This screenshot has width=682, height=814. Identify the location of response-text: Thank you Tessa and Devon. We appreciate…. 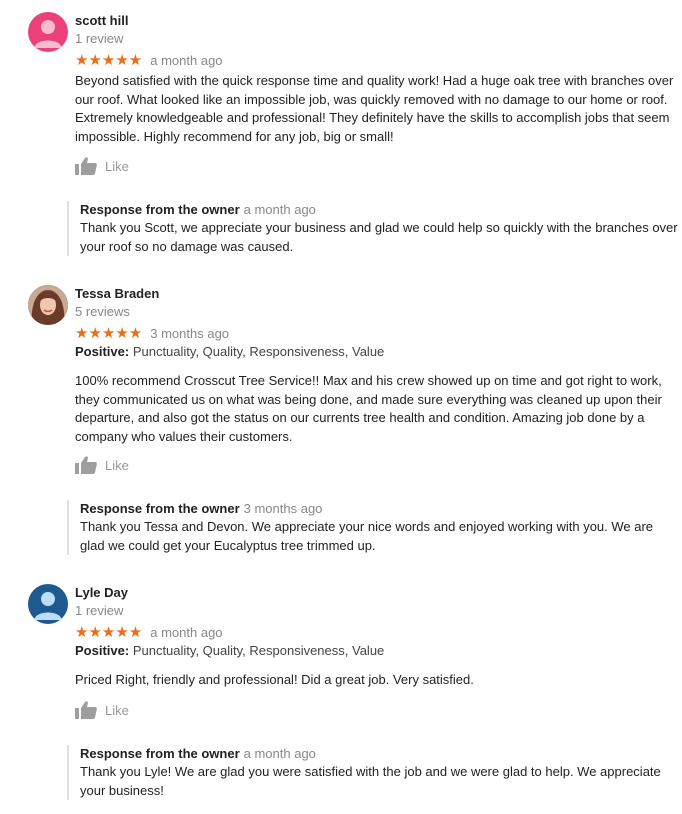
(367, 536).